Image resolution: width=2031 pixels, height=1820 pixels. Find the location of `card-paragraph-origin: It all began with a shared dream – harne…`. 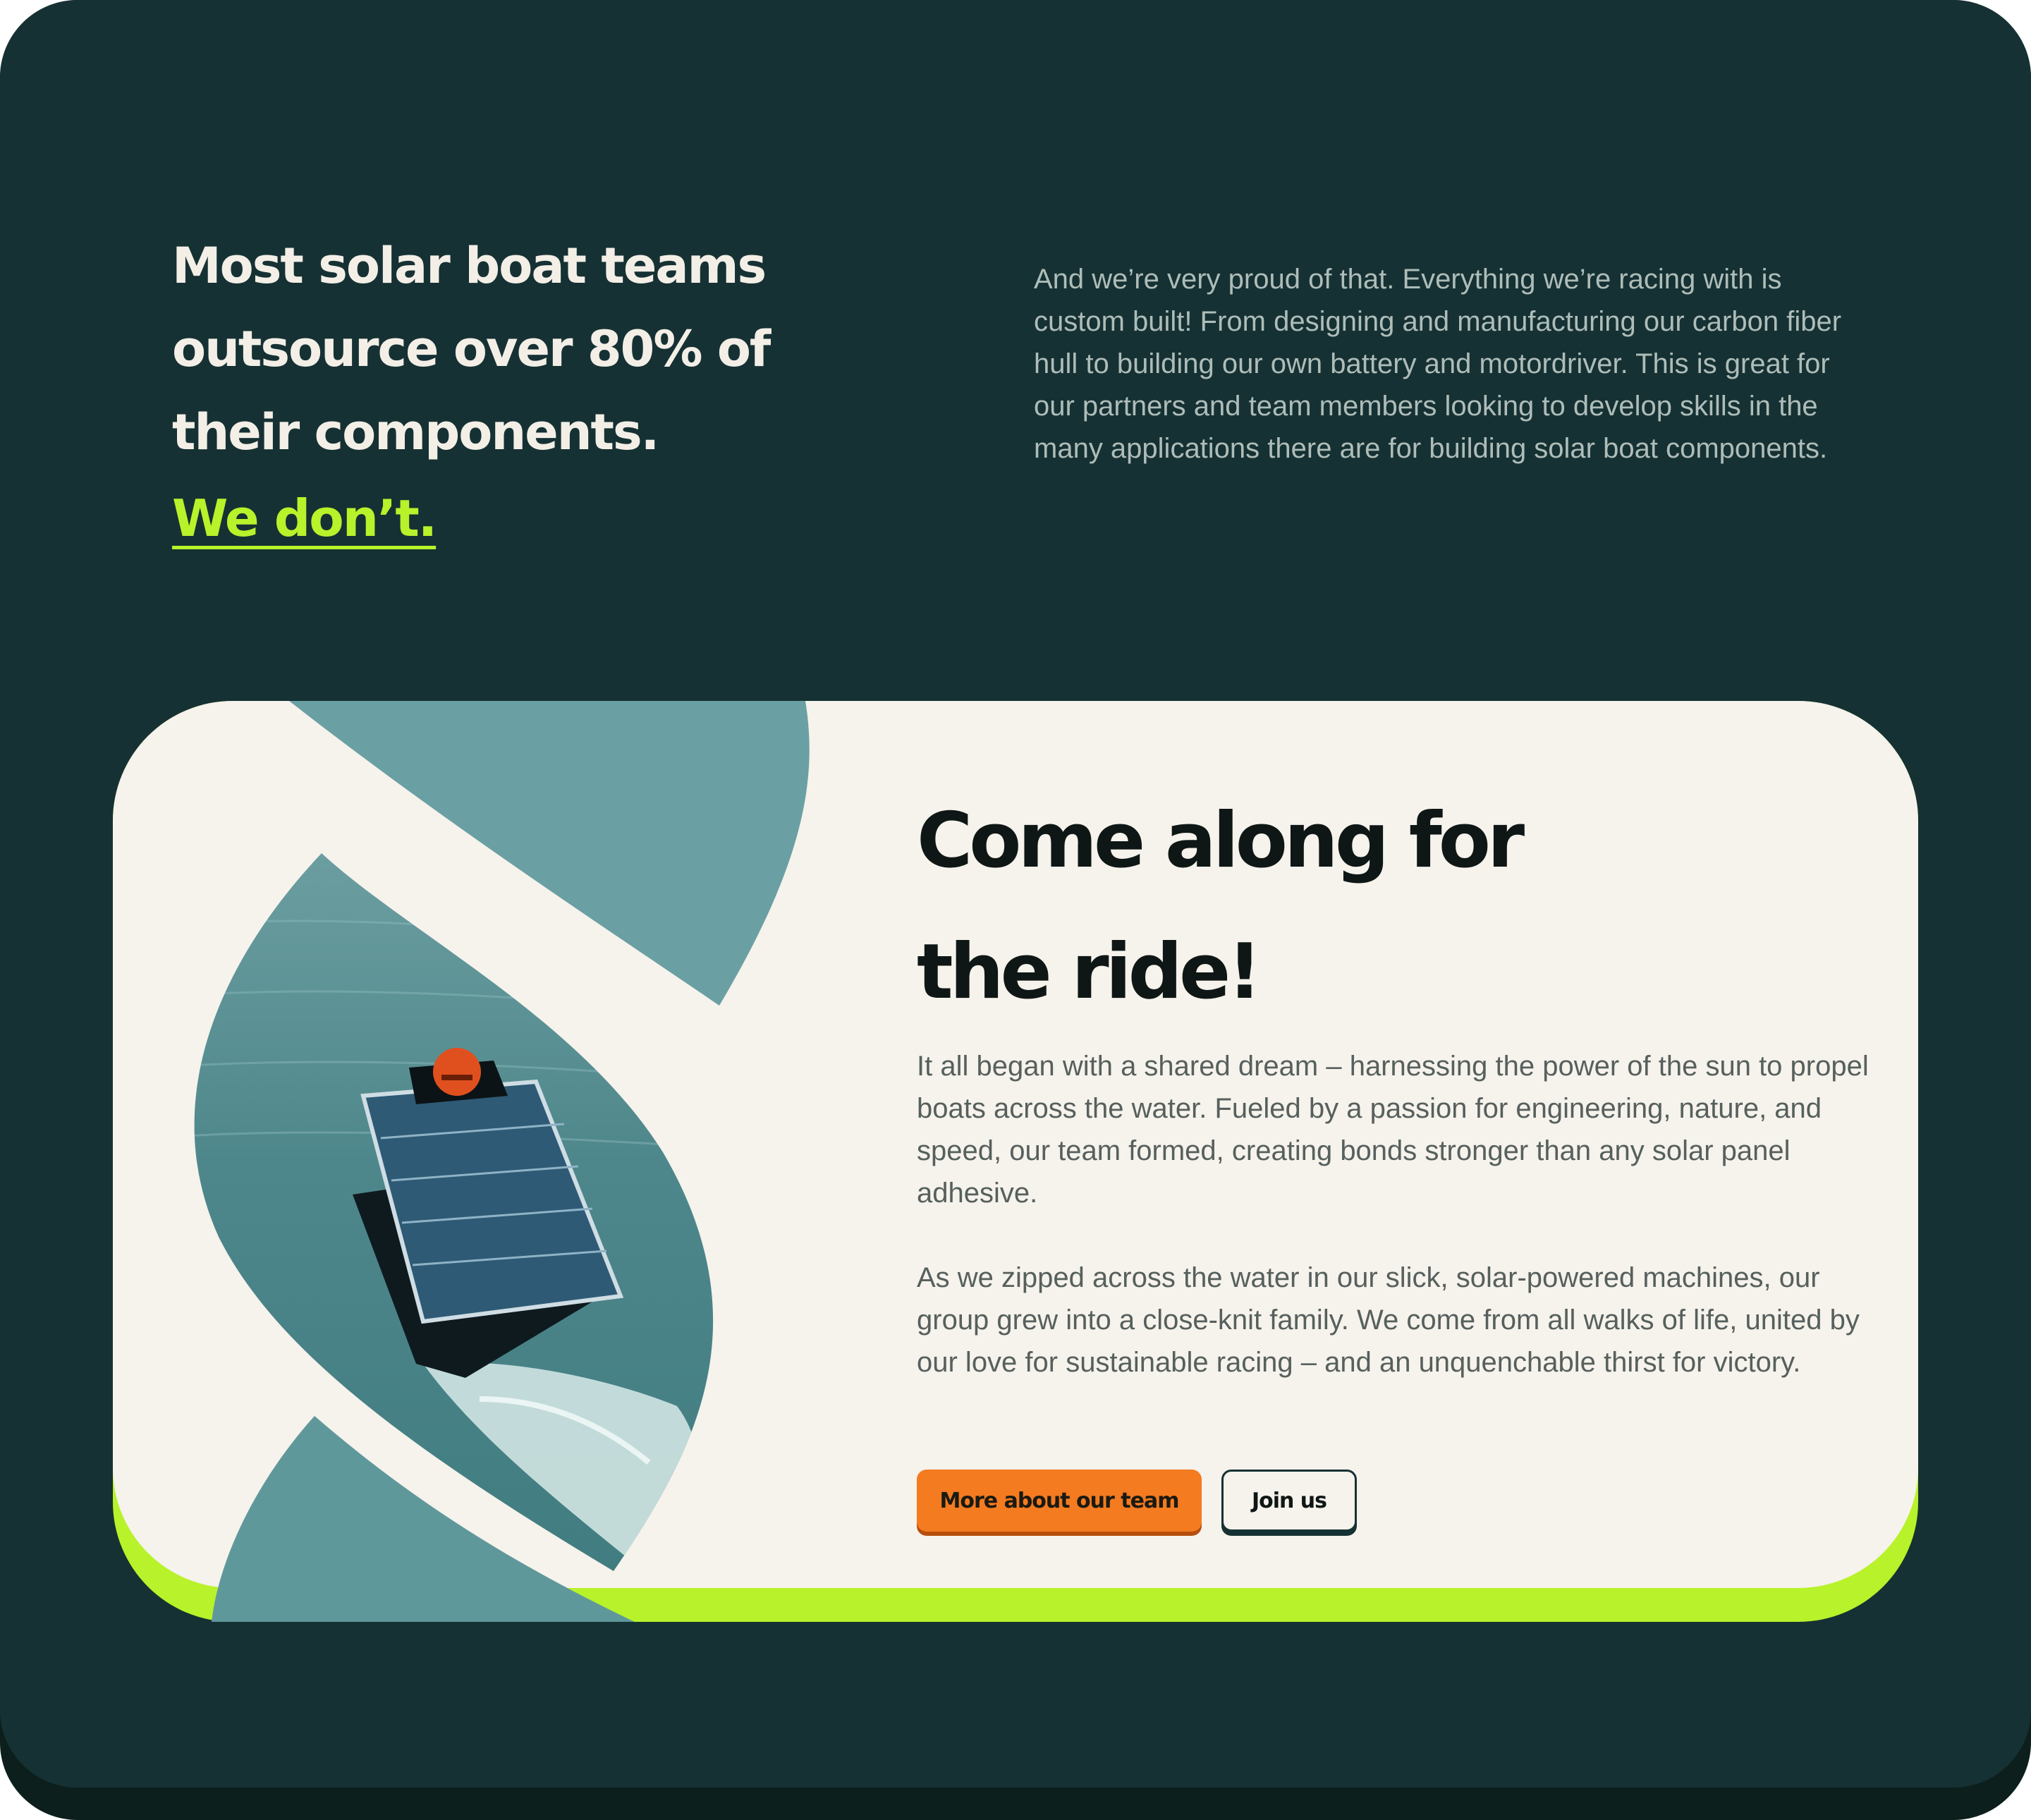

card-paragraph-origin: It all began with a shared dream – harne… is located at coordinates (1393, 1130).